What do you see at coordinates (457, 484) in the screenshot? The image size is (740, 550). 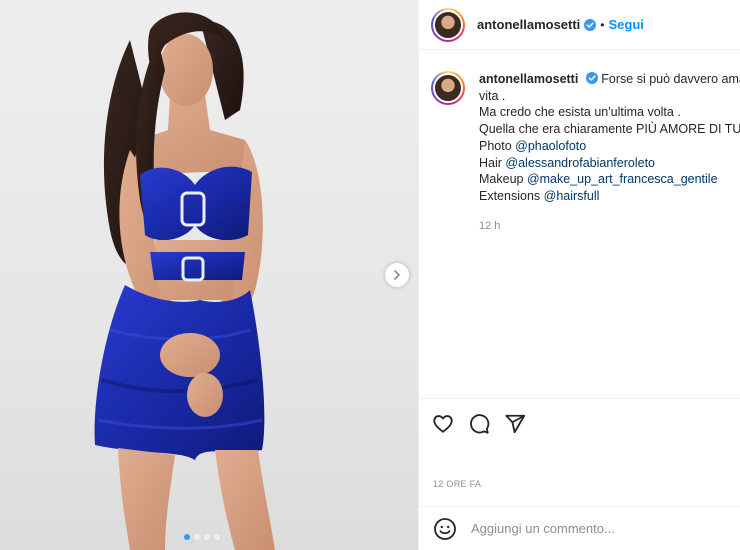 I see `post-timestamp: 12 ORE FA` at bounding box center [457, 484].